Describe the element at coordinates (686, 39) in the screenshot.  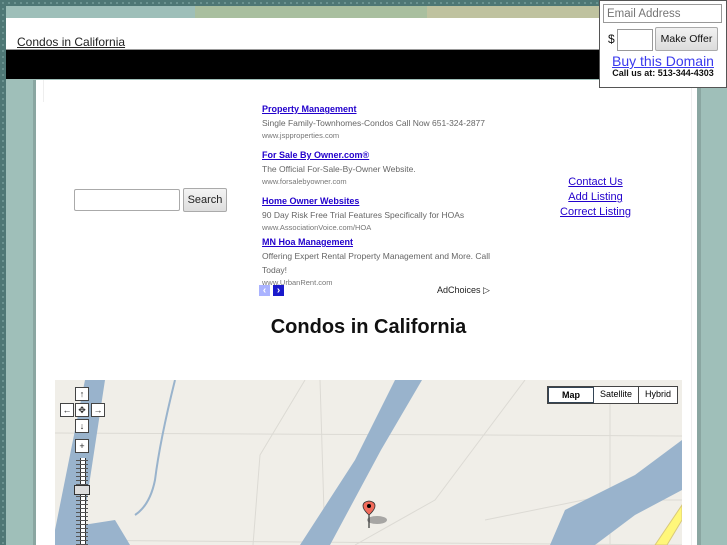
I see `make-offer-button: Make Offer` at that location.